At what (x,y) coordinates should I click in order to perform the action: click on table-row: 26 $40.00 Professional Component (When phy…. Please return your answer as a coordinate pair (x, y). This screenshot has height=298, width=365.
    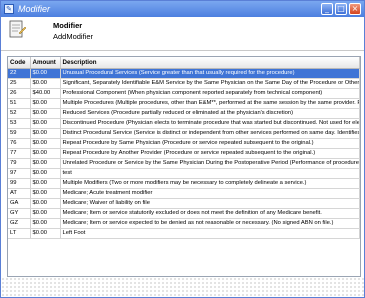
    Looking at the image, I should click on (184, 93).